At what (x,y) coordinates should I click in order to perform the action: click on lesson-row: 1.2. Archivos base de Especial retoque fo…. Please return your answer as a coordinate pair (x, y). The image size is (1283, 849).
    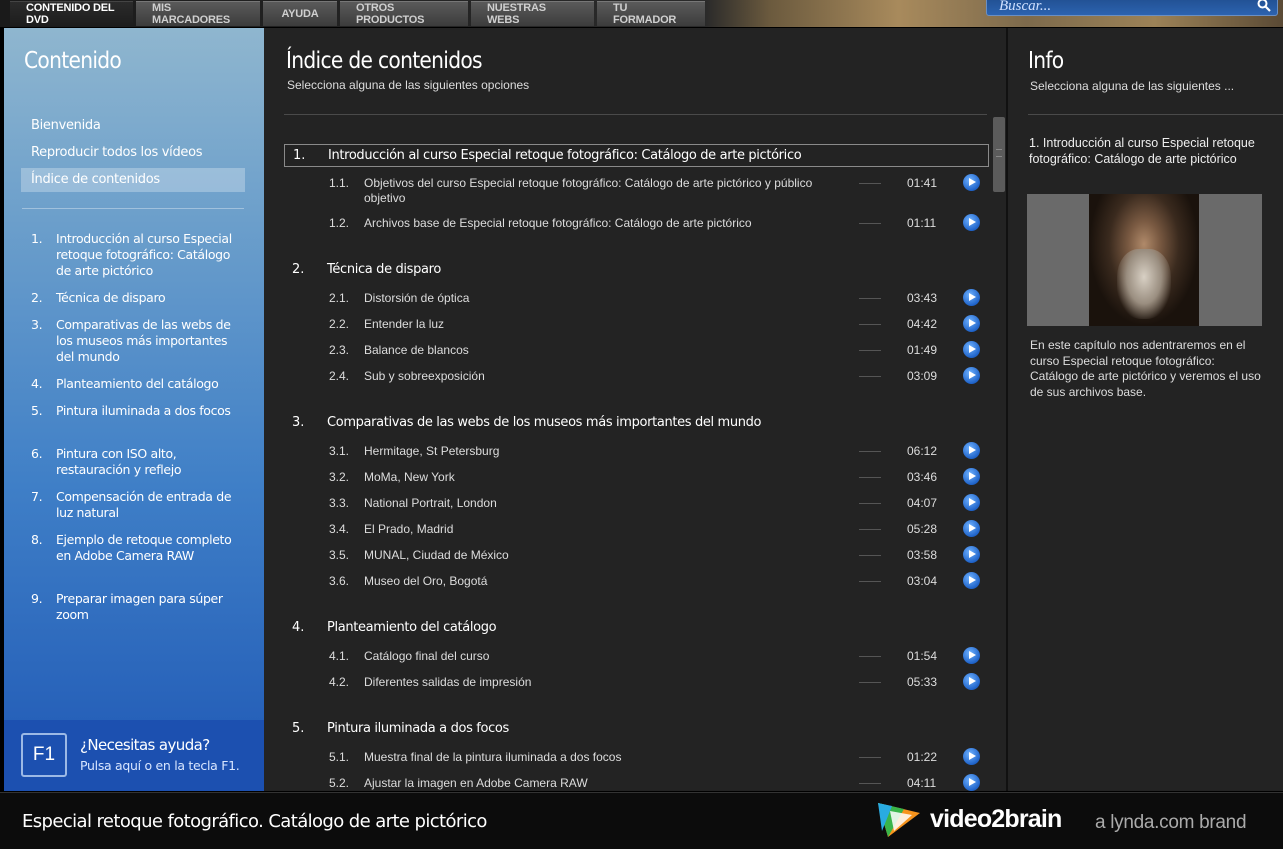
    Looking at the image, I should click on (636, 228).